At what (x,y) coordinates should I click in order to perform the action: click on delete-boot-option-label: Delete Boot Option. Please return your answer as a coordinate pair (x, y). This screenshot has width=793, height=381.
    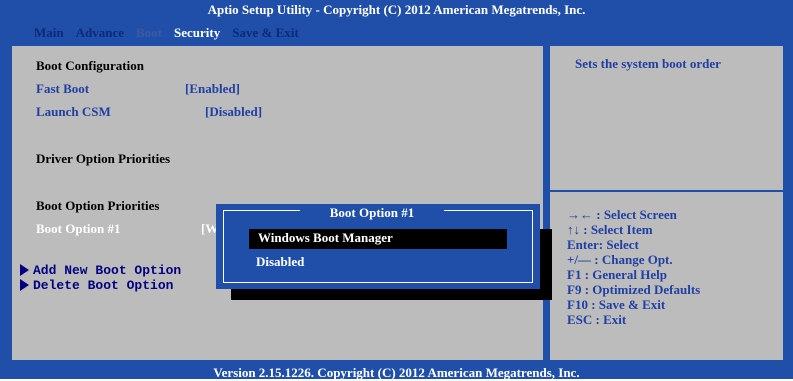
    Looking at the image, I should click on (103, 285).